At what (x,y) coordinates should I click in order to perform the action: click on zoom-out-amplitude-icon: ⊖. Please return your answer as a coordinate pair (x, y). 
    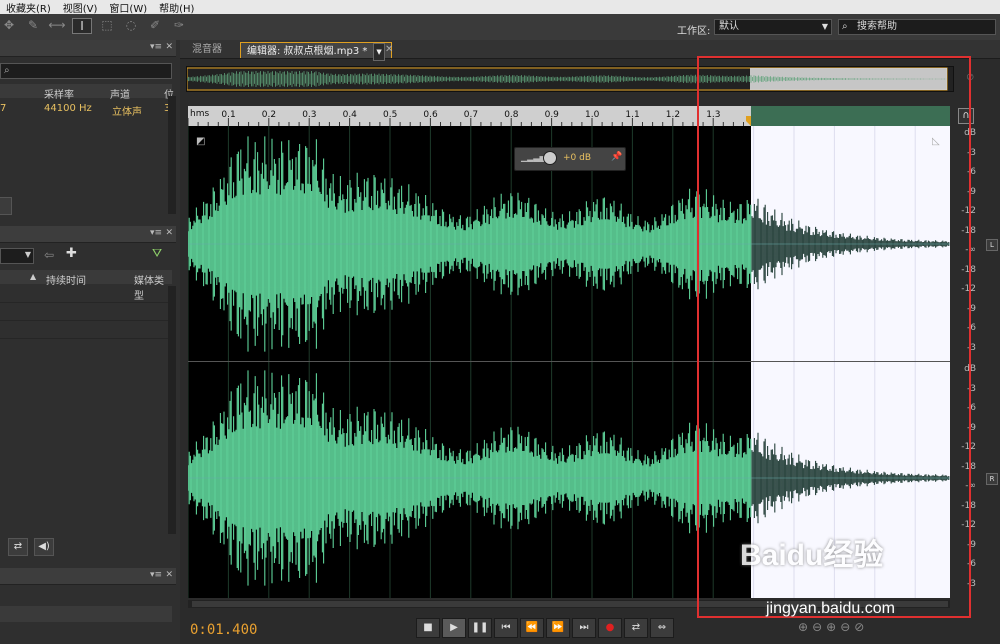
    Looking at the image, I should click on (817, 627).